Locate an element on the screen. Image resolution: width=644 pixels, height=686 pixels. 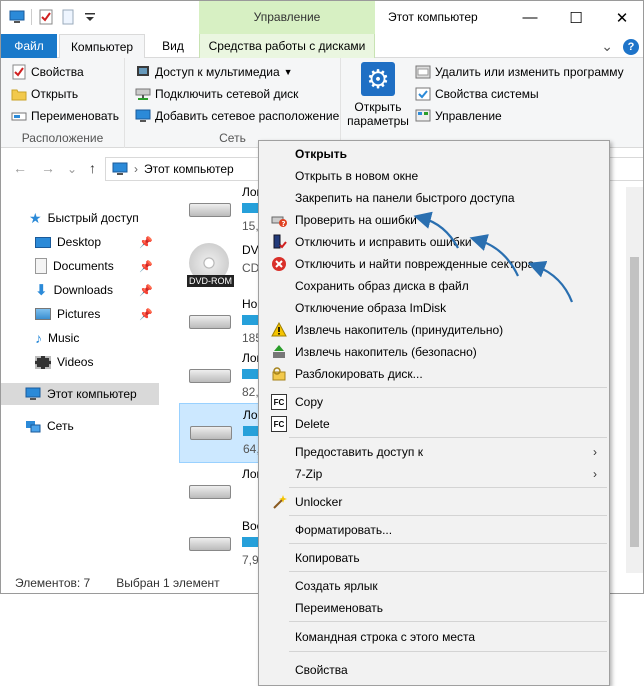
menu-rename-label: Переименовать is located at coordinates (339, 608).